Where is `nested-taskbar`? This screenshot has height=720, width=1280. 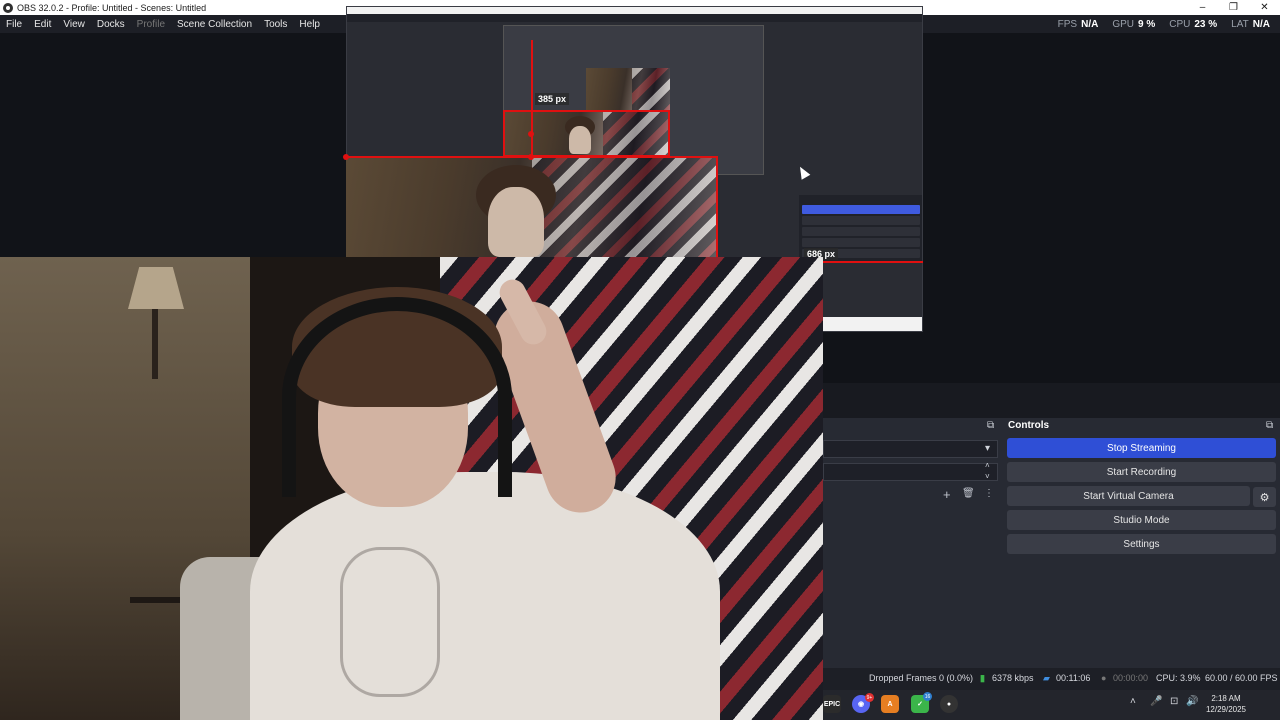
nested-taskbar is located at coordinates (872, 324).